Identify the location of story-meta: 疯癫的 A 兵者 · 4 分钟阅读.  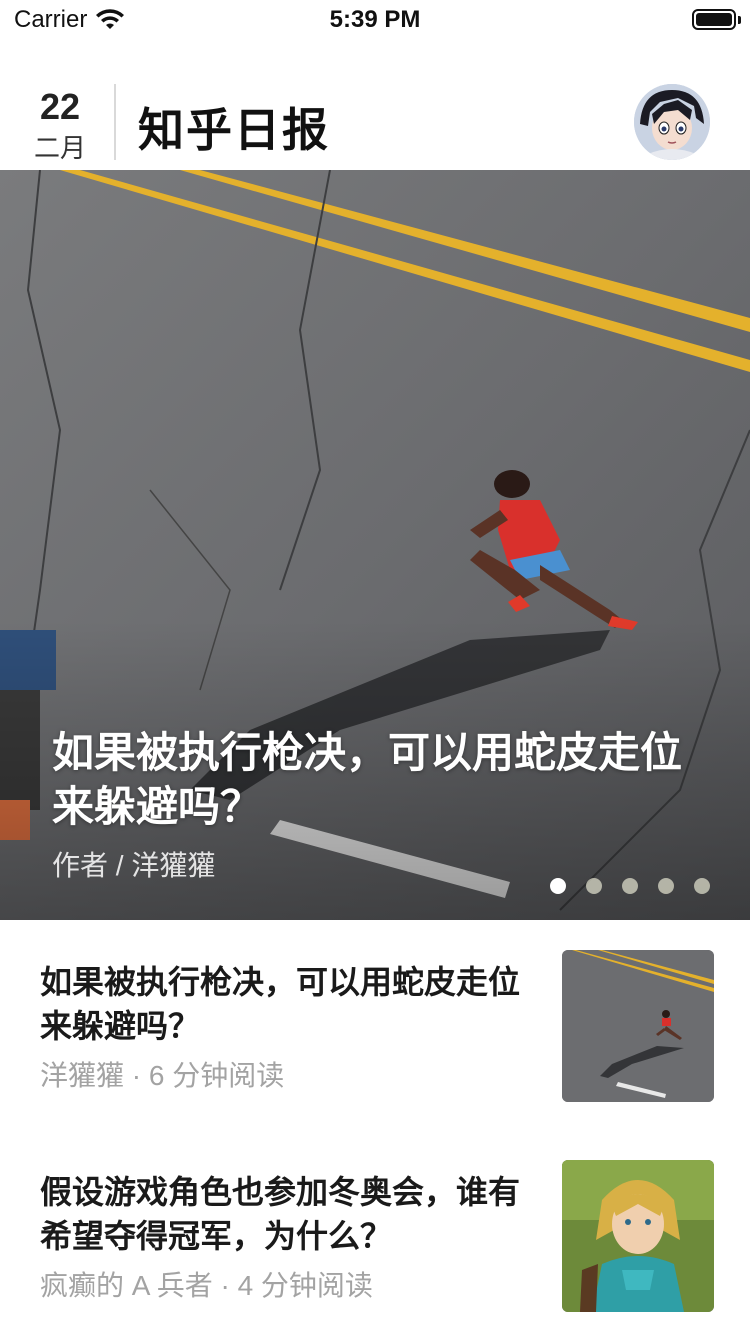
(206, 1285).